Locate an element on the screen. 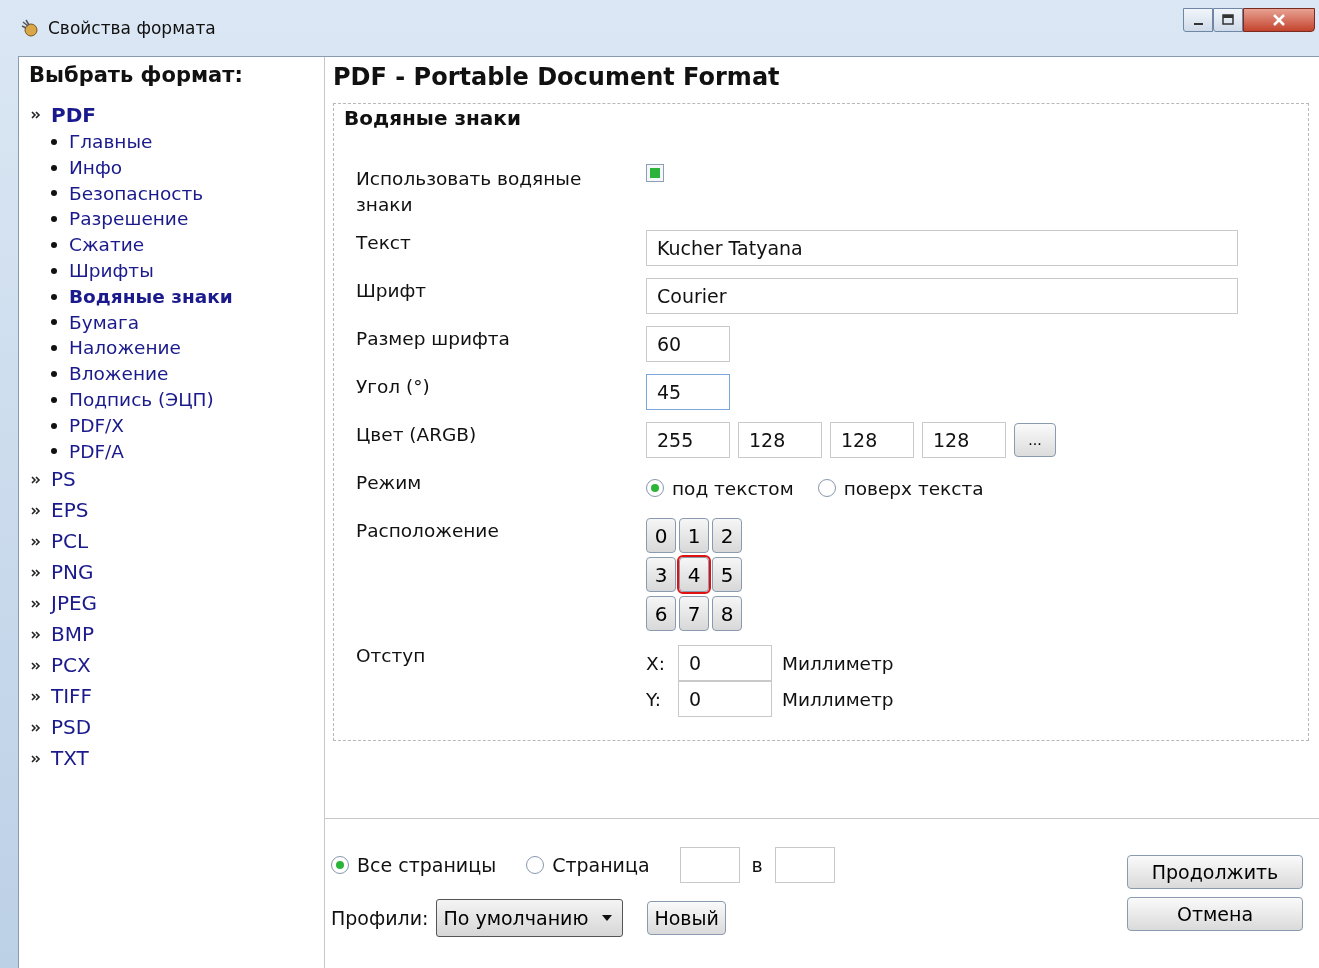 This screenshot has width=1319, height=968. subsection-link: Вложение is located at coordinates (176, 374).